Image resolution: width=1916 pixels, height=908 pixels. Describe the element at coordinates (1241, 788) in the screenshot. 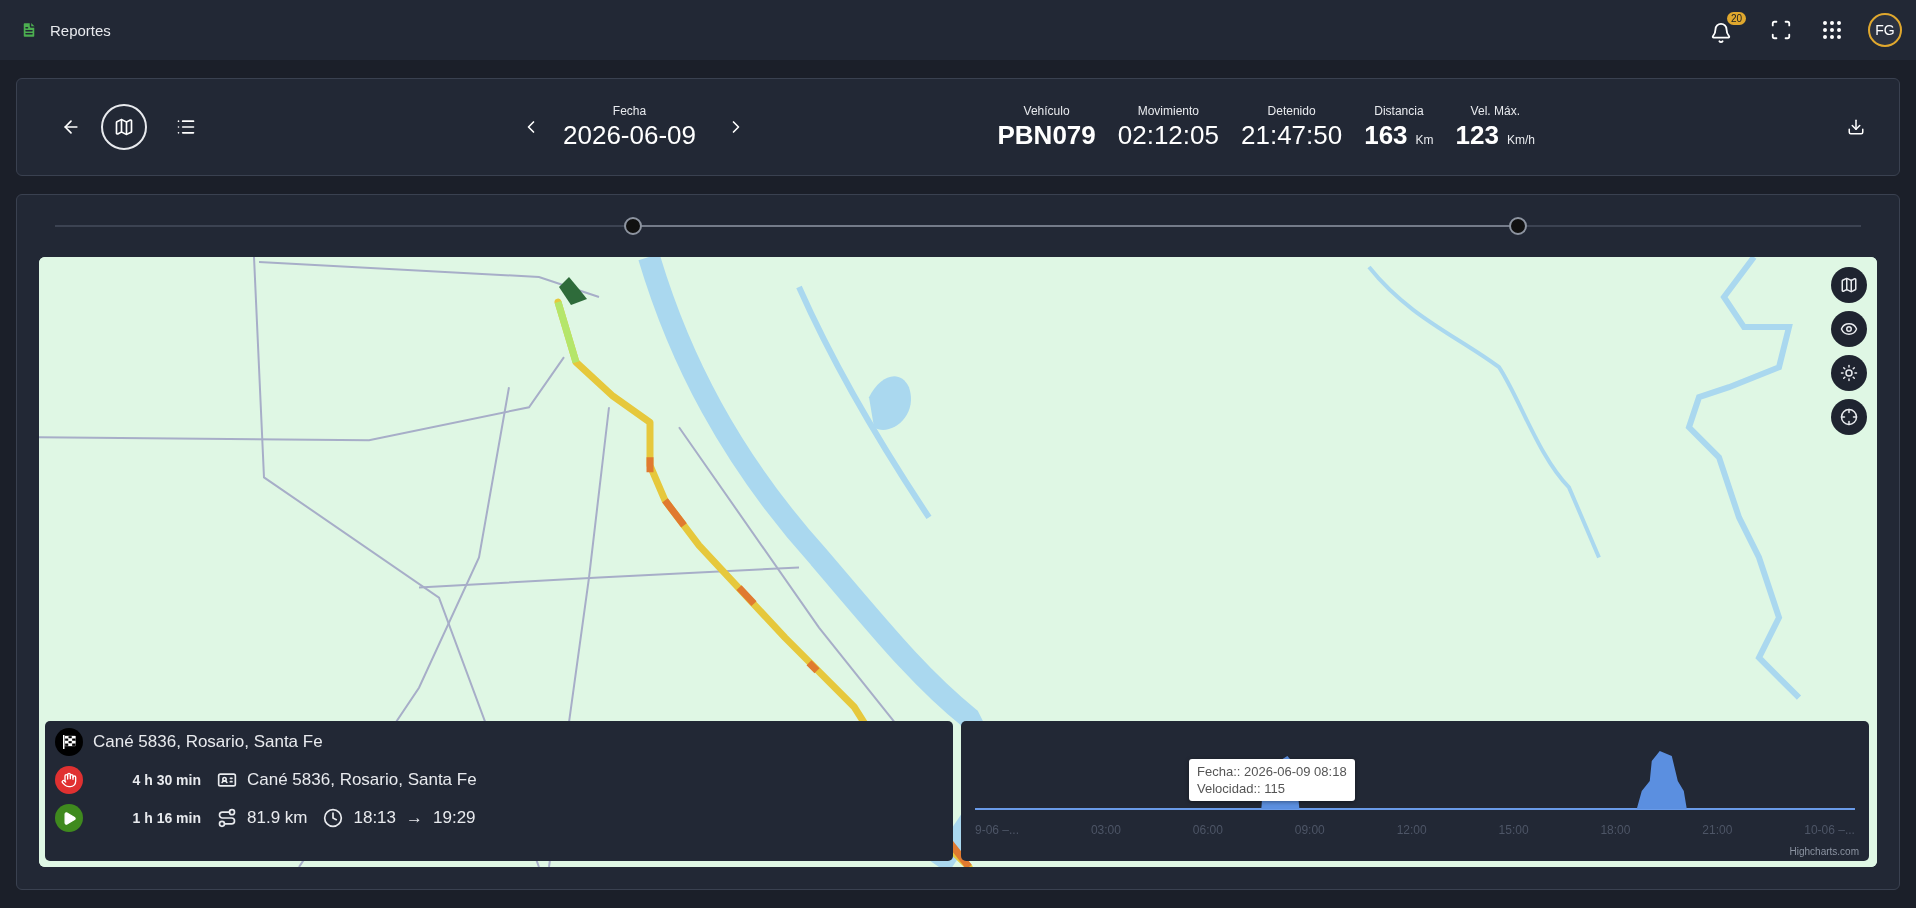

I see `tooltip-text: Velocidad:: 115` at that location.